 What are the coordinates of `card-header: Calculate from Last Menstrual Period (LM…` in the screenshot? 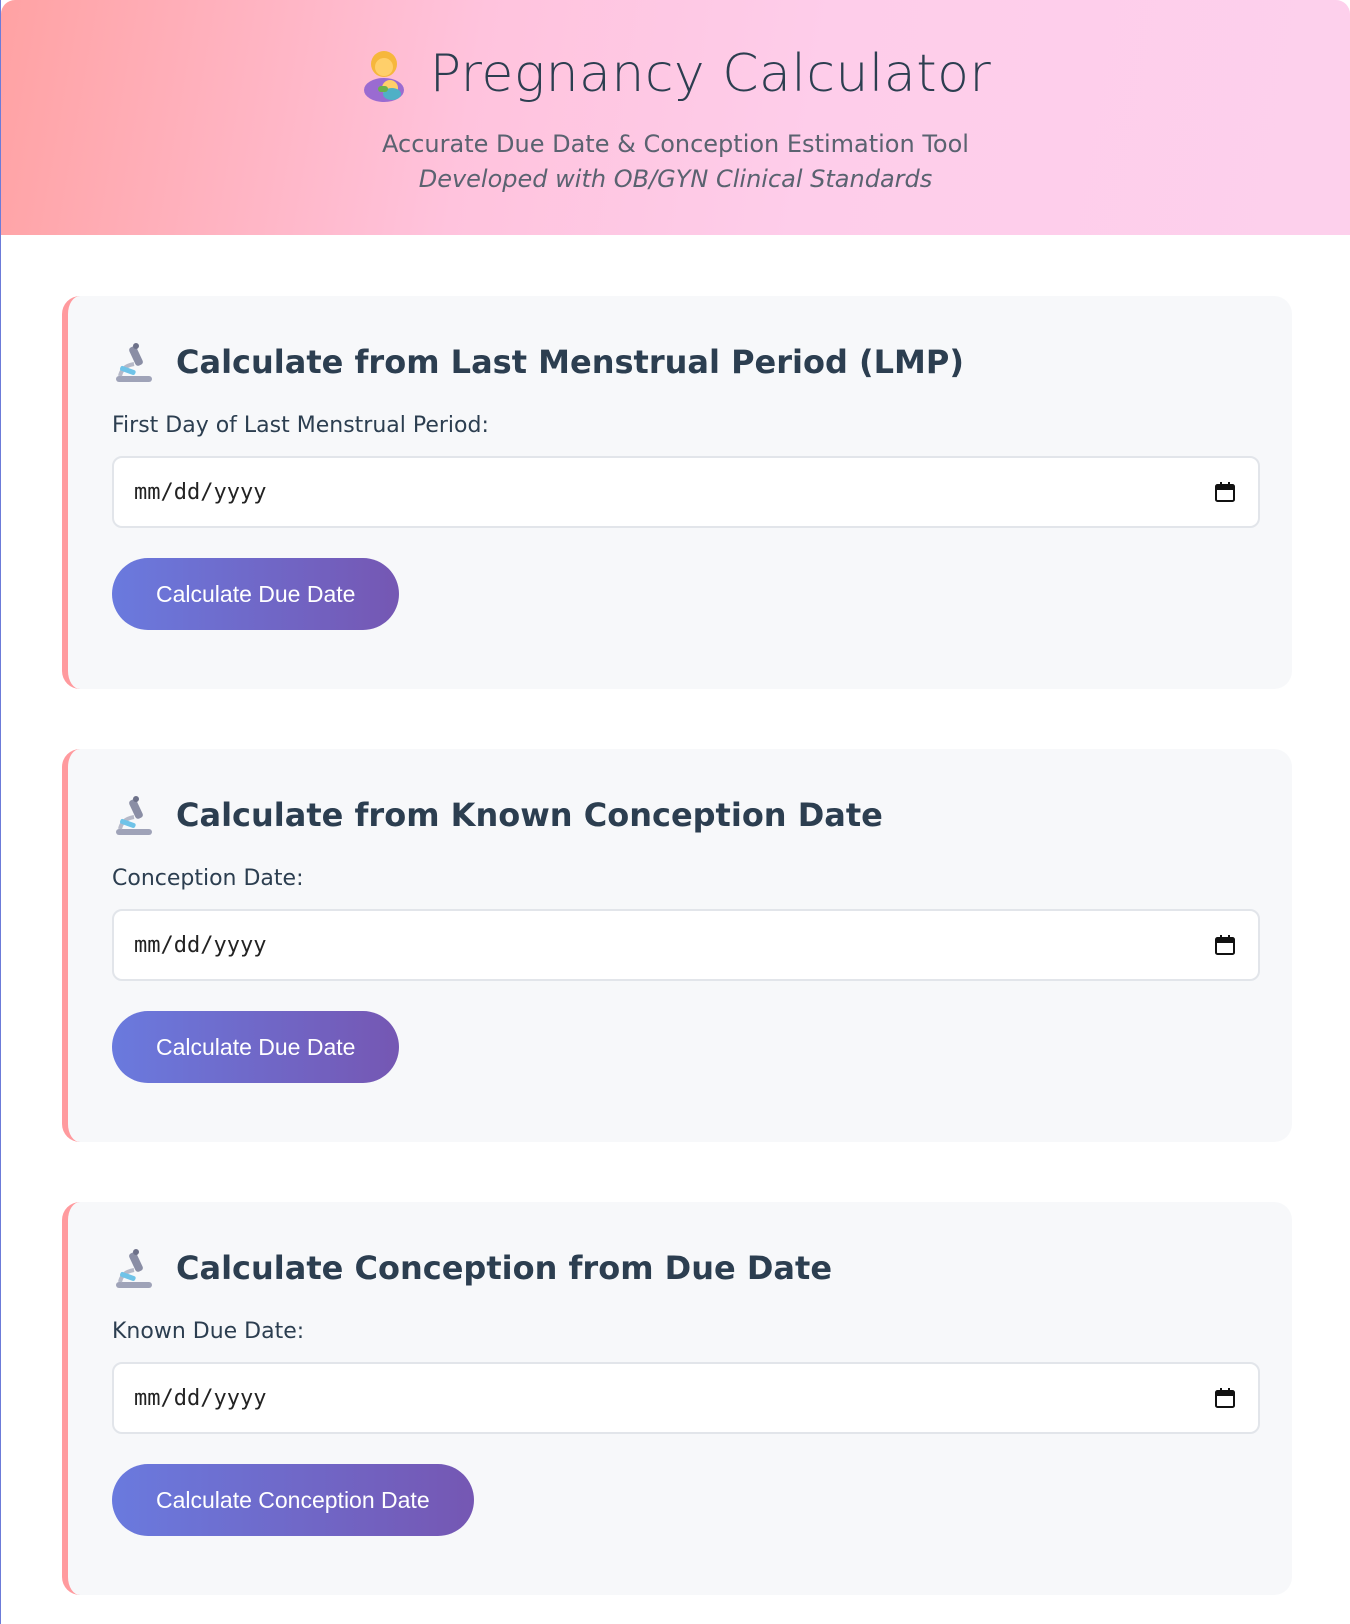 It's located at (702, 362).